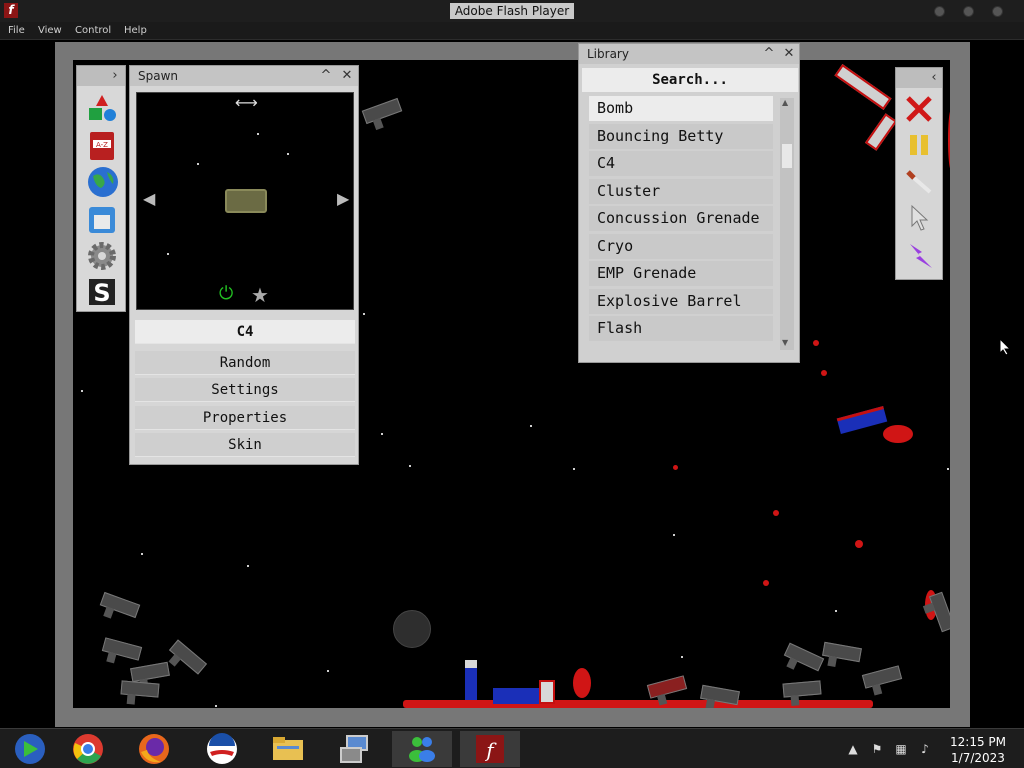  I want to click on prev-arrow-icon: ◀, so click(149, 198).